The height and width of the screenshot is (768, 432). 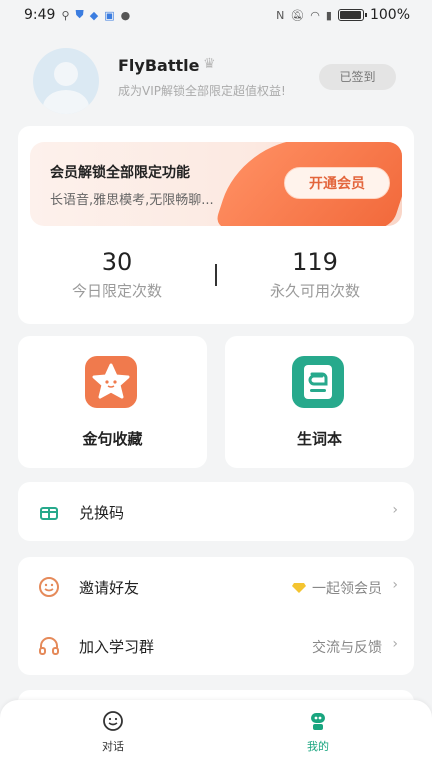 What do you see at coordinates (315, 15) in the screenshot?
I see `wifi-icon: ◠` at bounding box center [315, 15].